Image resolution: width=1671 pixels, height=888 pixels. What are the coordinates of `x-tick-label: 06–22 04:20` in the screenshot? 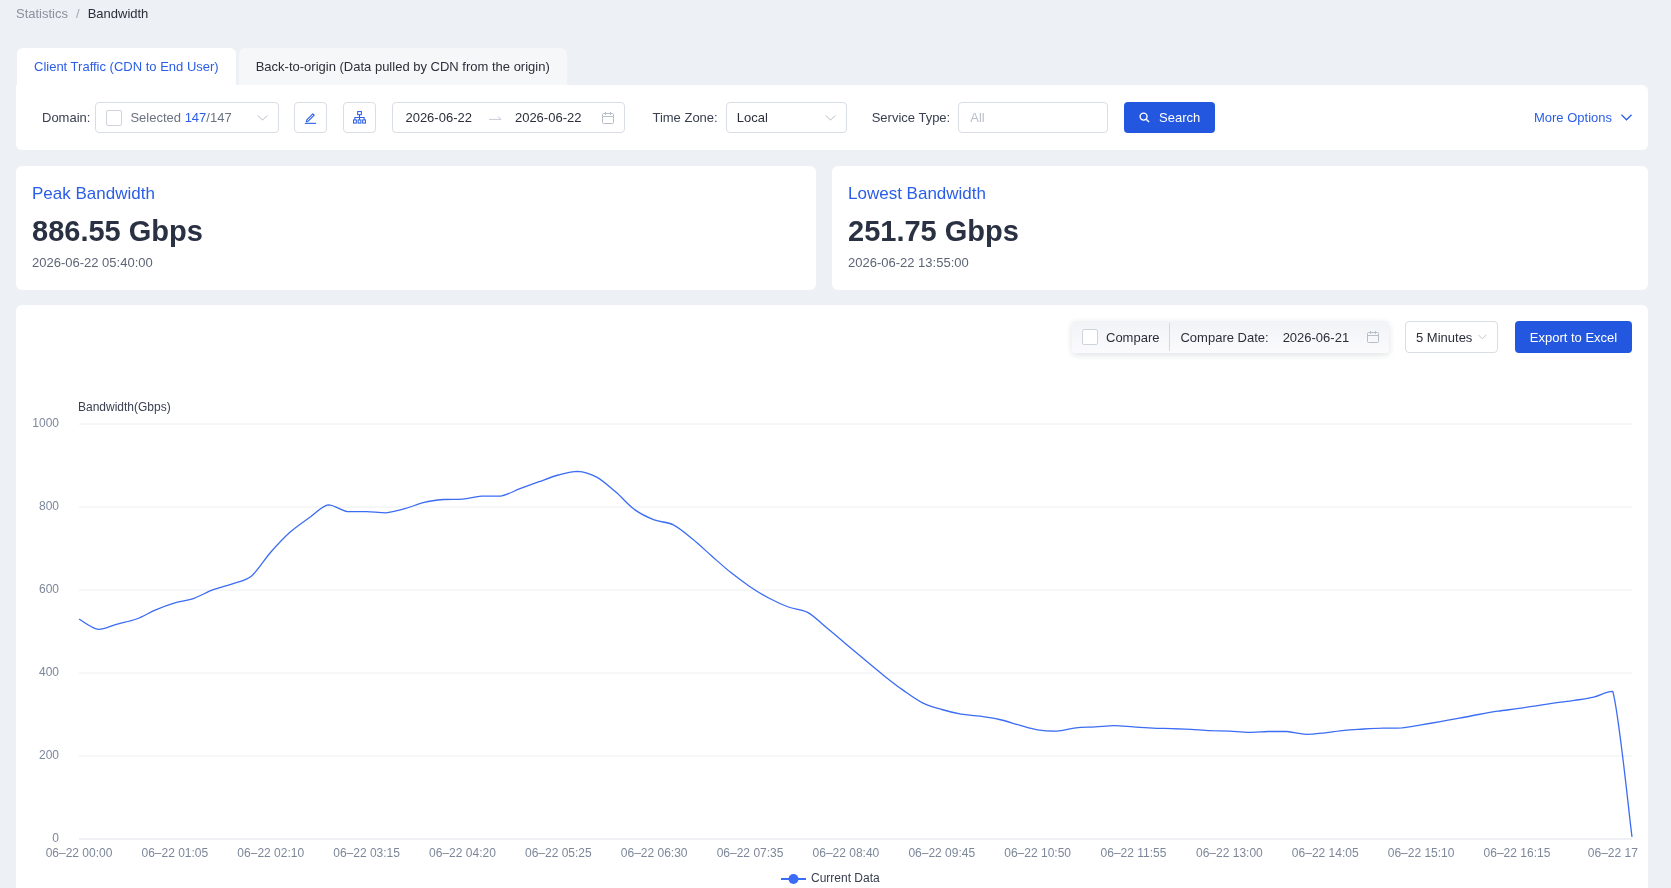 It's located at (462, 853).